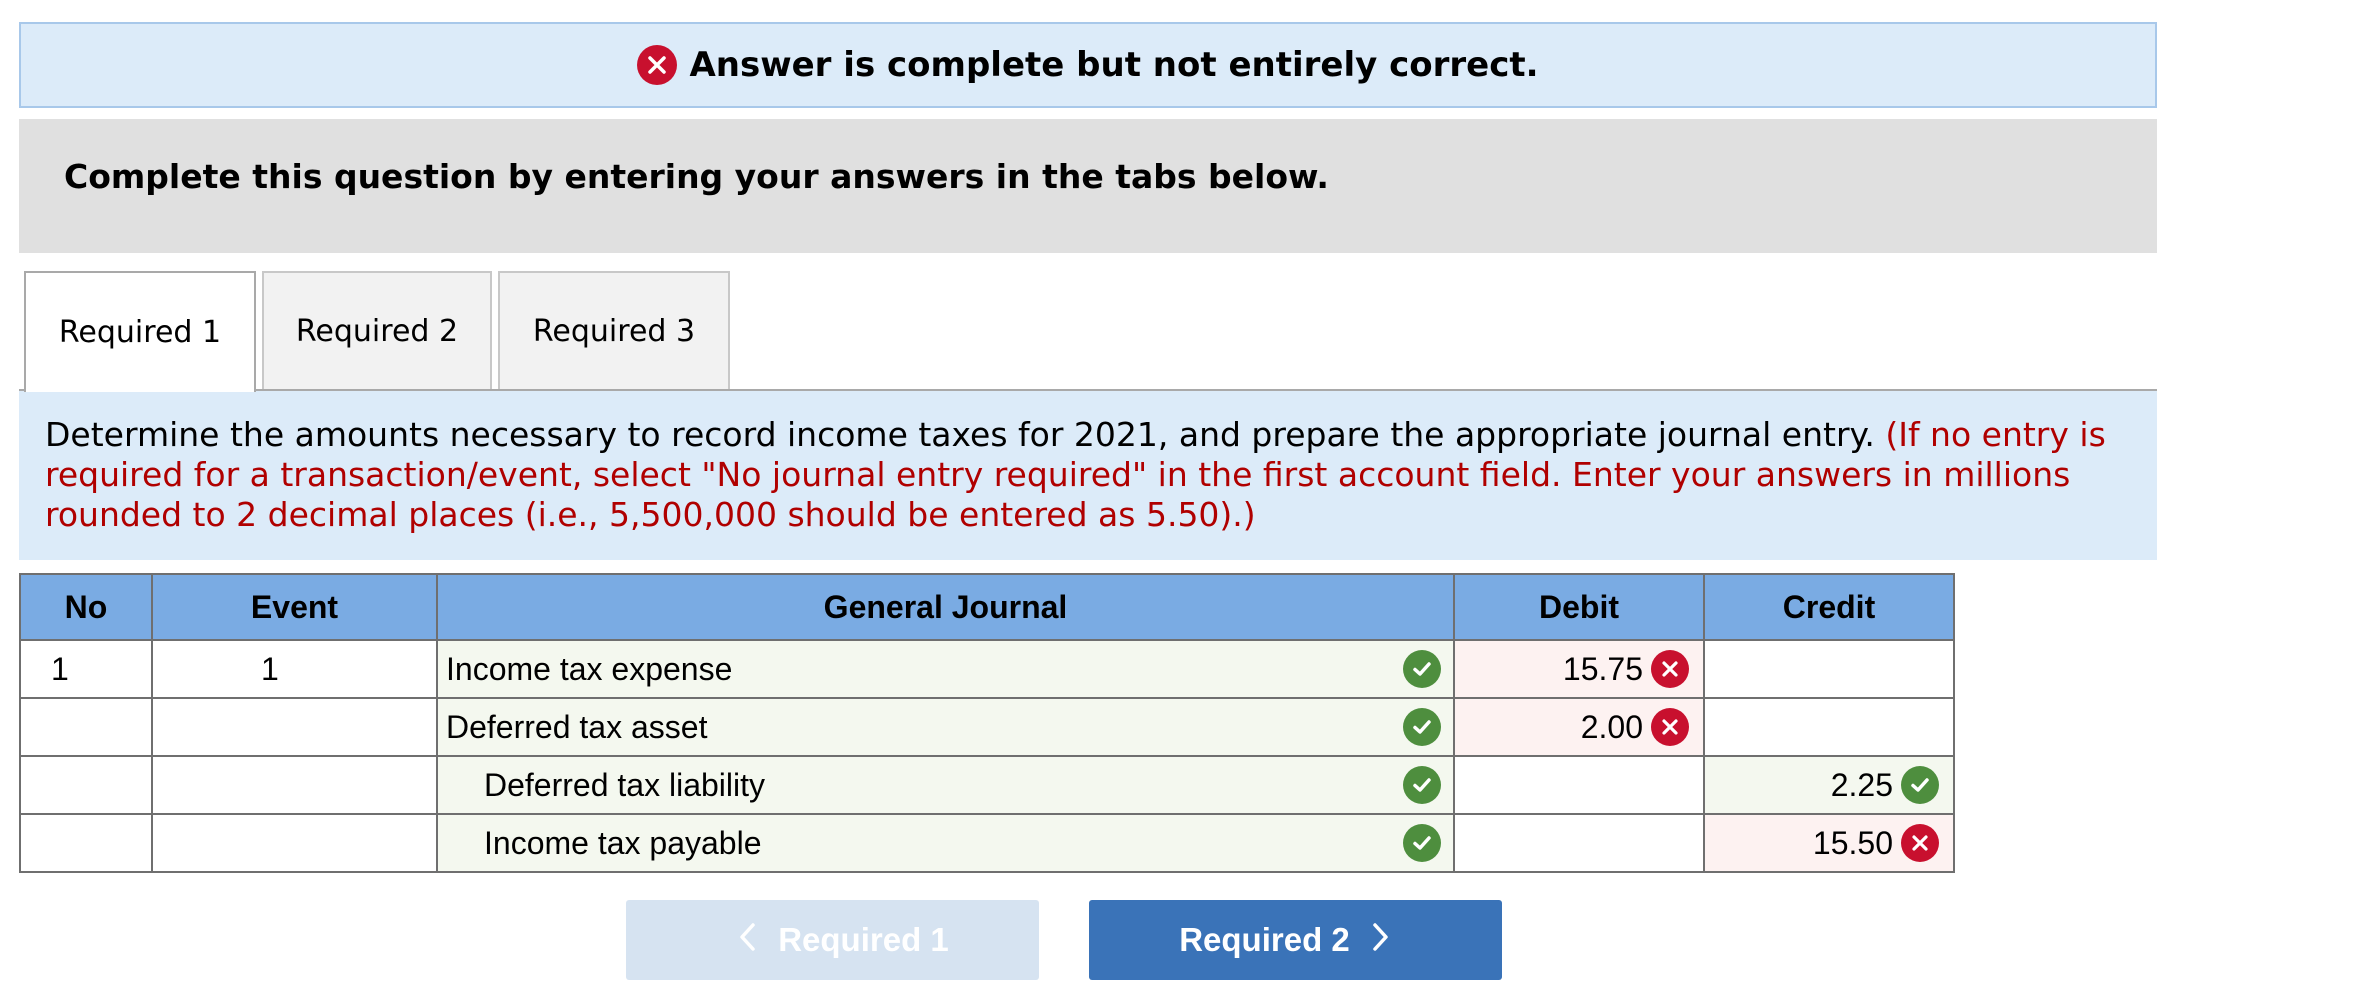  What do you see at coordinates (294, 669) in the screenshot?
I see `event-cell: 1` at bounding box center [294, 669].